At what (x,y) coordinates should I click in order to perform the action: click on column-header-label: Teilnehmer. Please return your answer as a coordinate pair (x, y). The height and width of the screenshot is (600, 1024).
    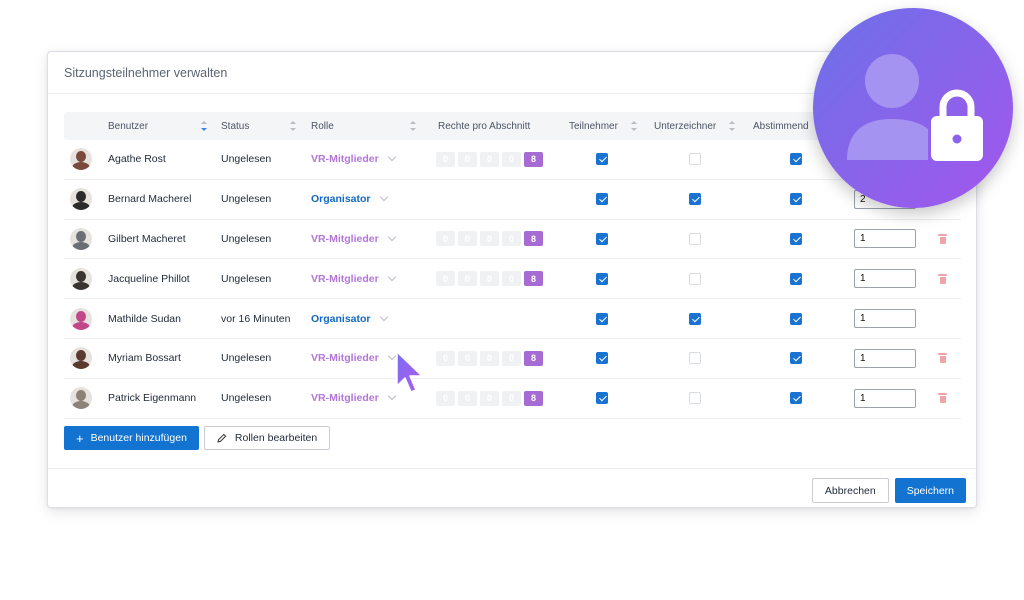
    Looking at the image, I should click on (593, 126).